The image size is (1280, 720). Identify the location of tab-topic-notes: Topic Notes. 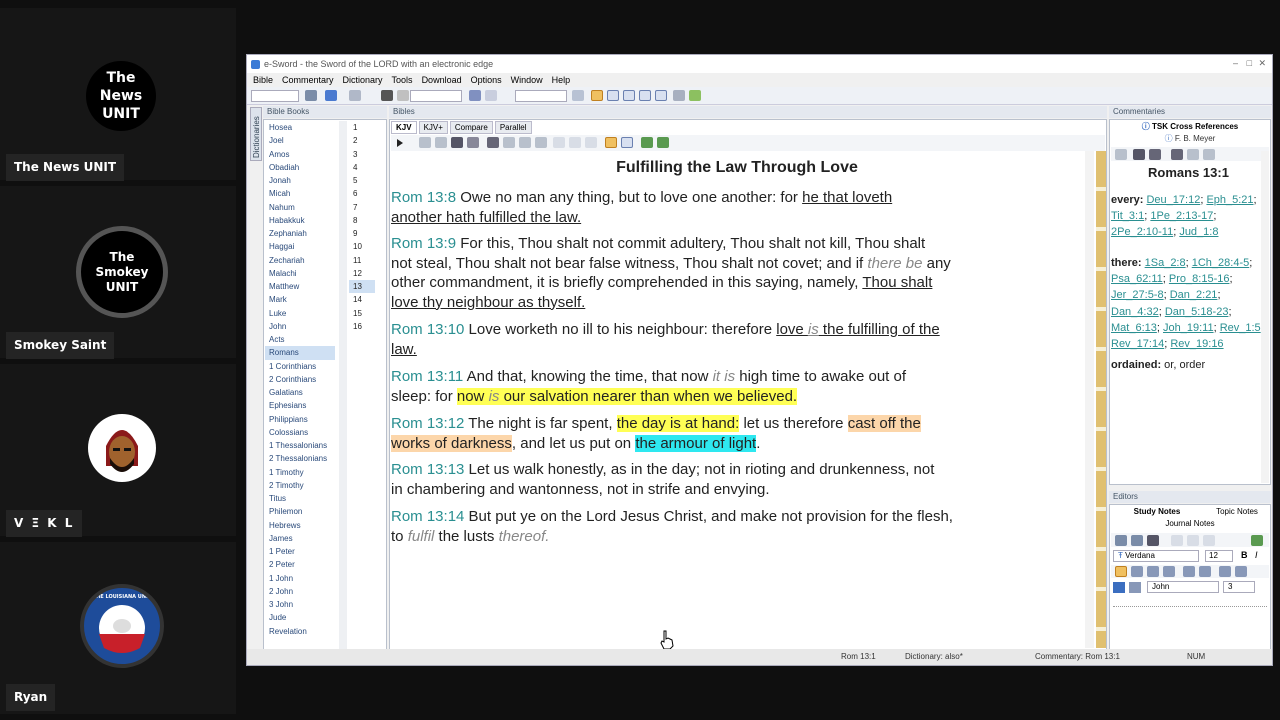
(1237, 512).